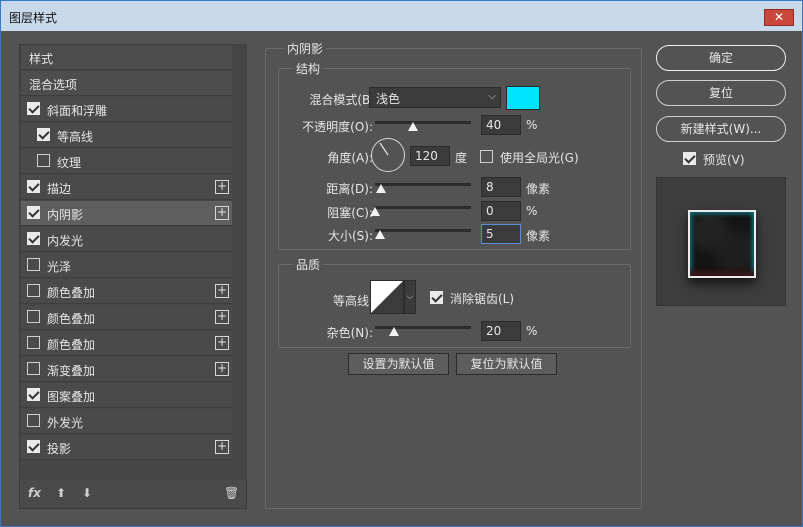  I want to click on close-icon: ✕, so click(779, 17).